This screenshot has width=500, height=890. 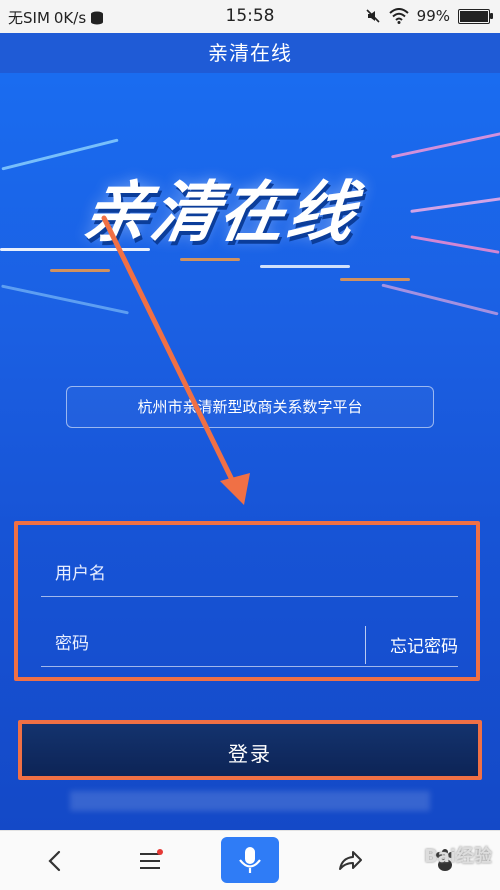 I want to click on subtitle-text: 杭州市亲清新型政商关系数字平台, so click(x=250, y=407).